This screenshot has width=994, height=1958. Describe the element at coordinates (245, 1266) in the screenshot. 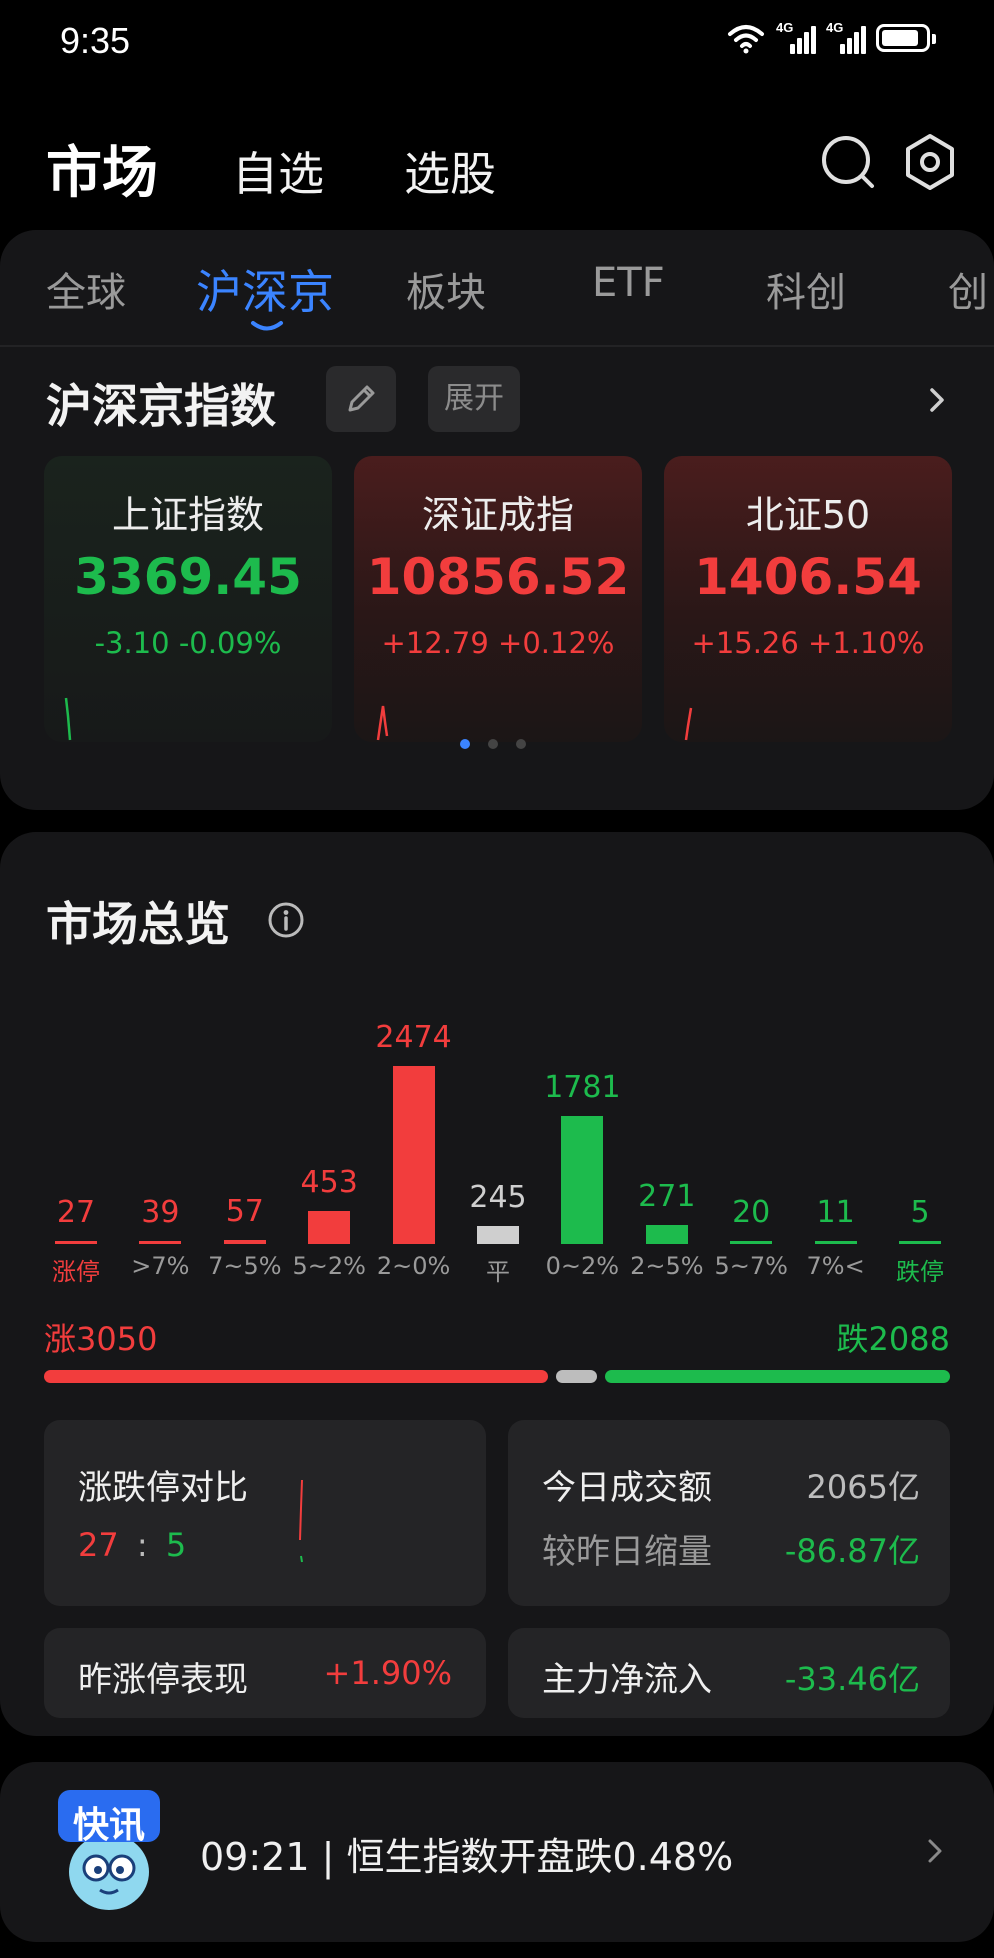

I see `bar-category-label: 7~5%` at that location.